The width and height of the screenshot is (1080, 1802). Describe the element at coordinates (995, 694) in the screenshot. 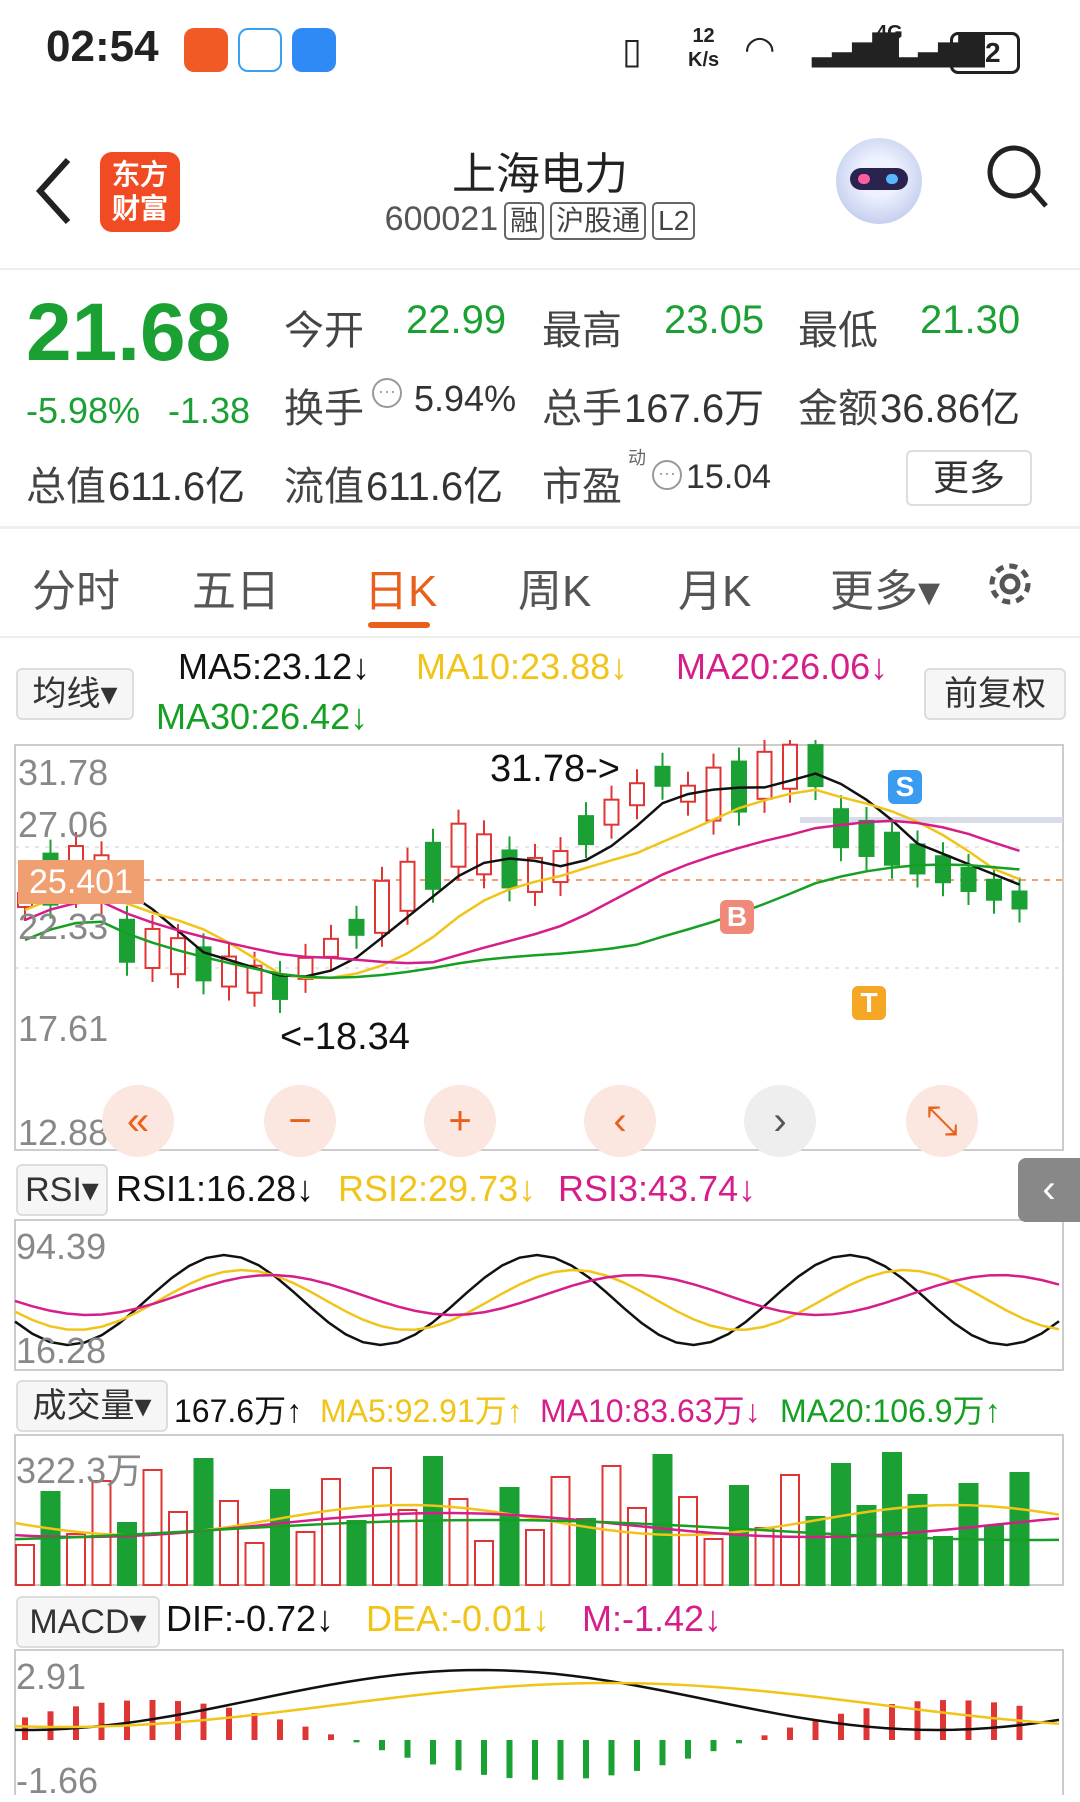

I see `adjust-button: 前复权` at that location.